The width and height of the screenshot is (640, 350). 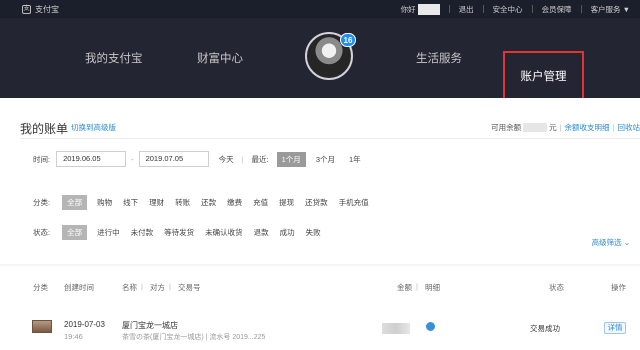 What do you see at coordinates (93, 127) in the screenshot?
I see `switch-advanced-link: 切换到高级版` at bounding box center [93, 127].